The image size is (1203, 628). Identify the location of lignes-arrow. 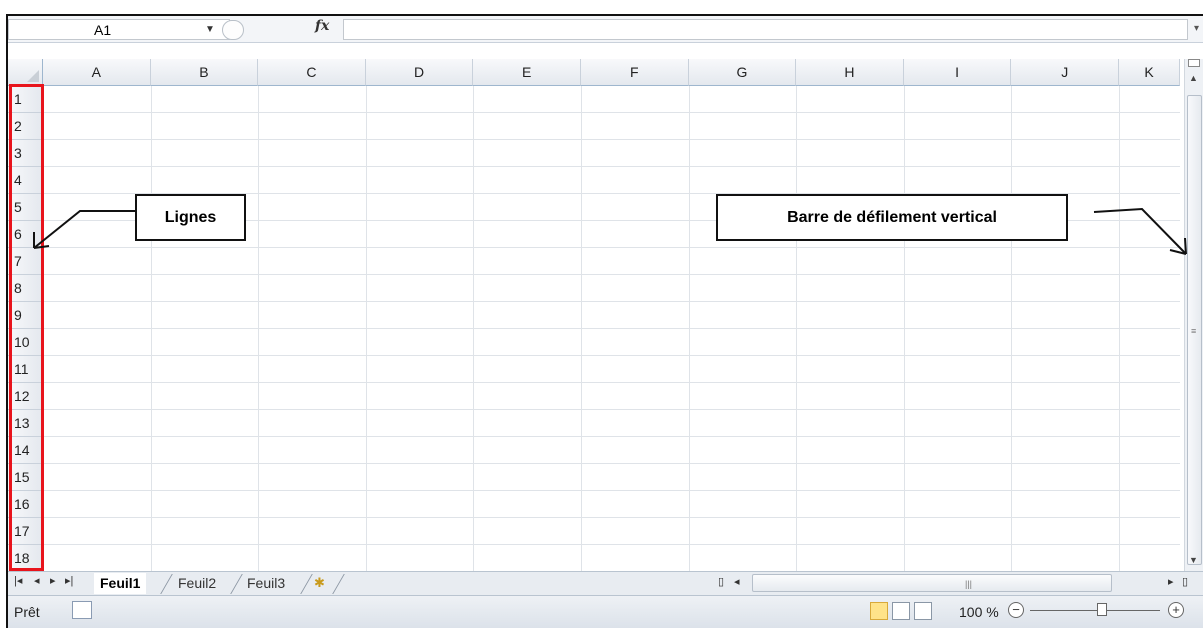
(84, 229).